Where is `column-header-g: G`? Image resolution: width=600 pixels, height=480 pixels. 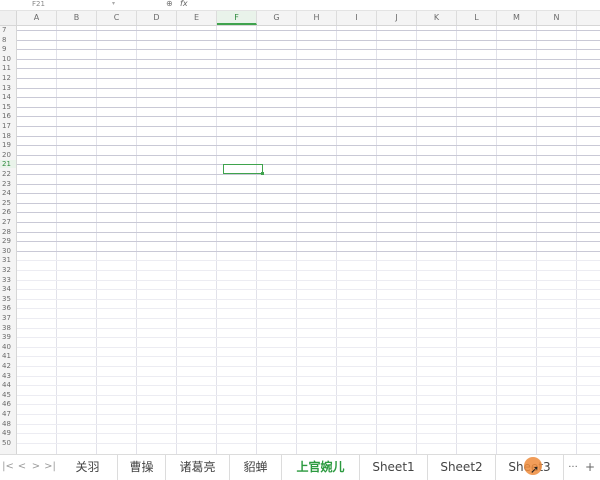
column-header-g: G is located at coordinates (277, 18).